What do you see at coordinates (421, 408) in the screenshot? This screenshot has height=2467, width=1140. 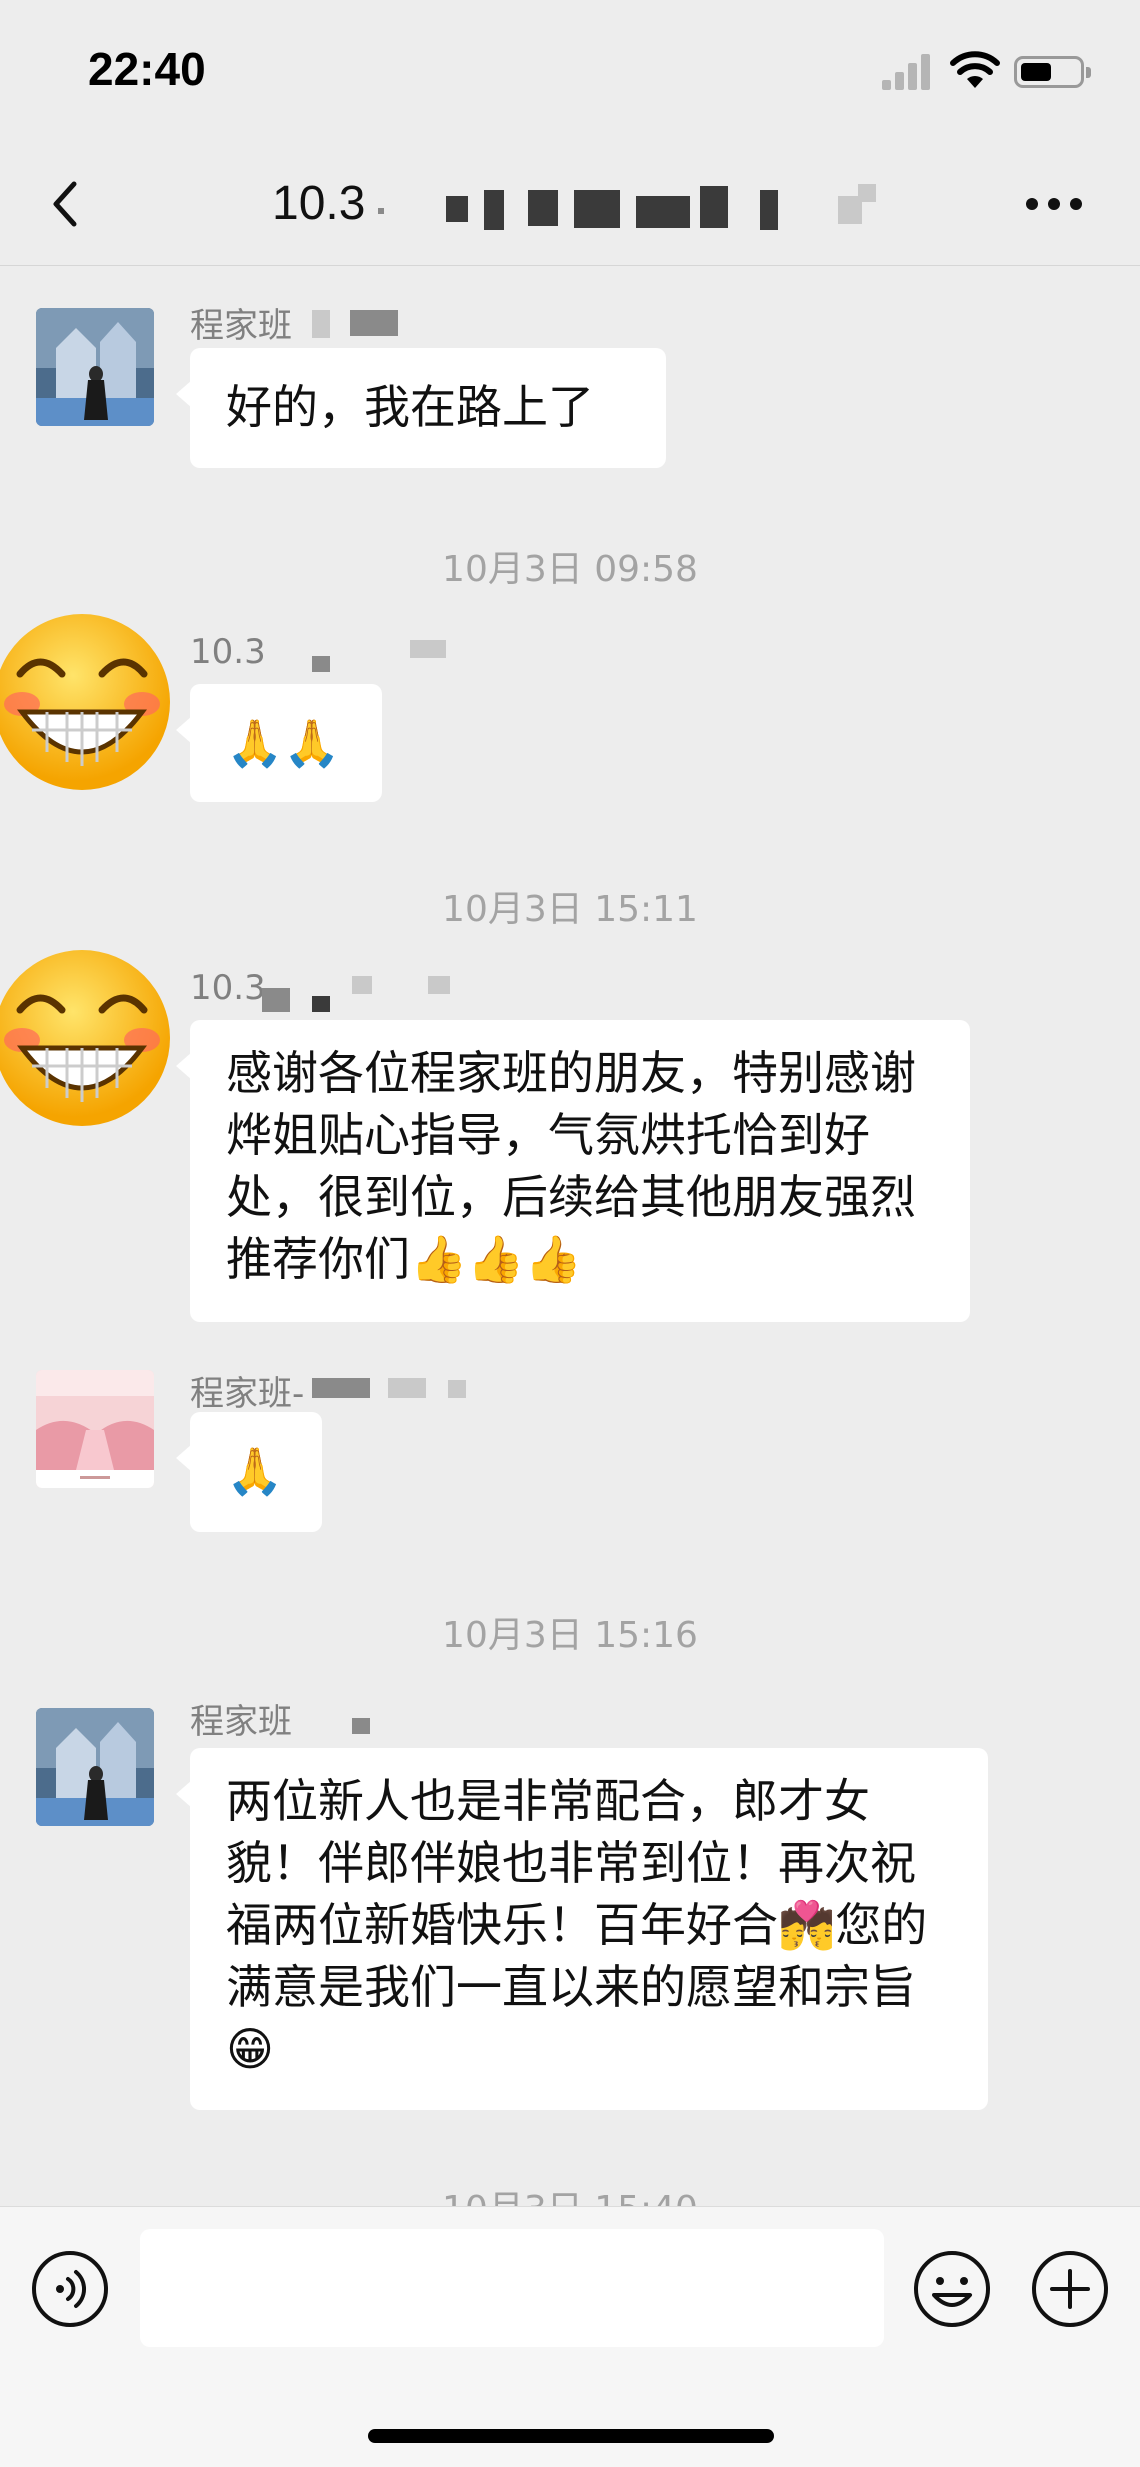 I see `message-bubble: 好的，我在路上了` at bounding box center [421, 408].